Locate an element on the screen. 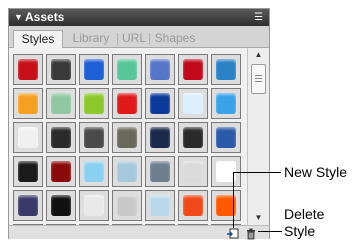 The image size is (355, 245). scroll-down-icon: ▼ is located at coordinates (258, 218).